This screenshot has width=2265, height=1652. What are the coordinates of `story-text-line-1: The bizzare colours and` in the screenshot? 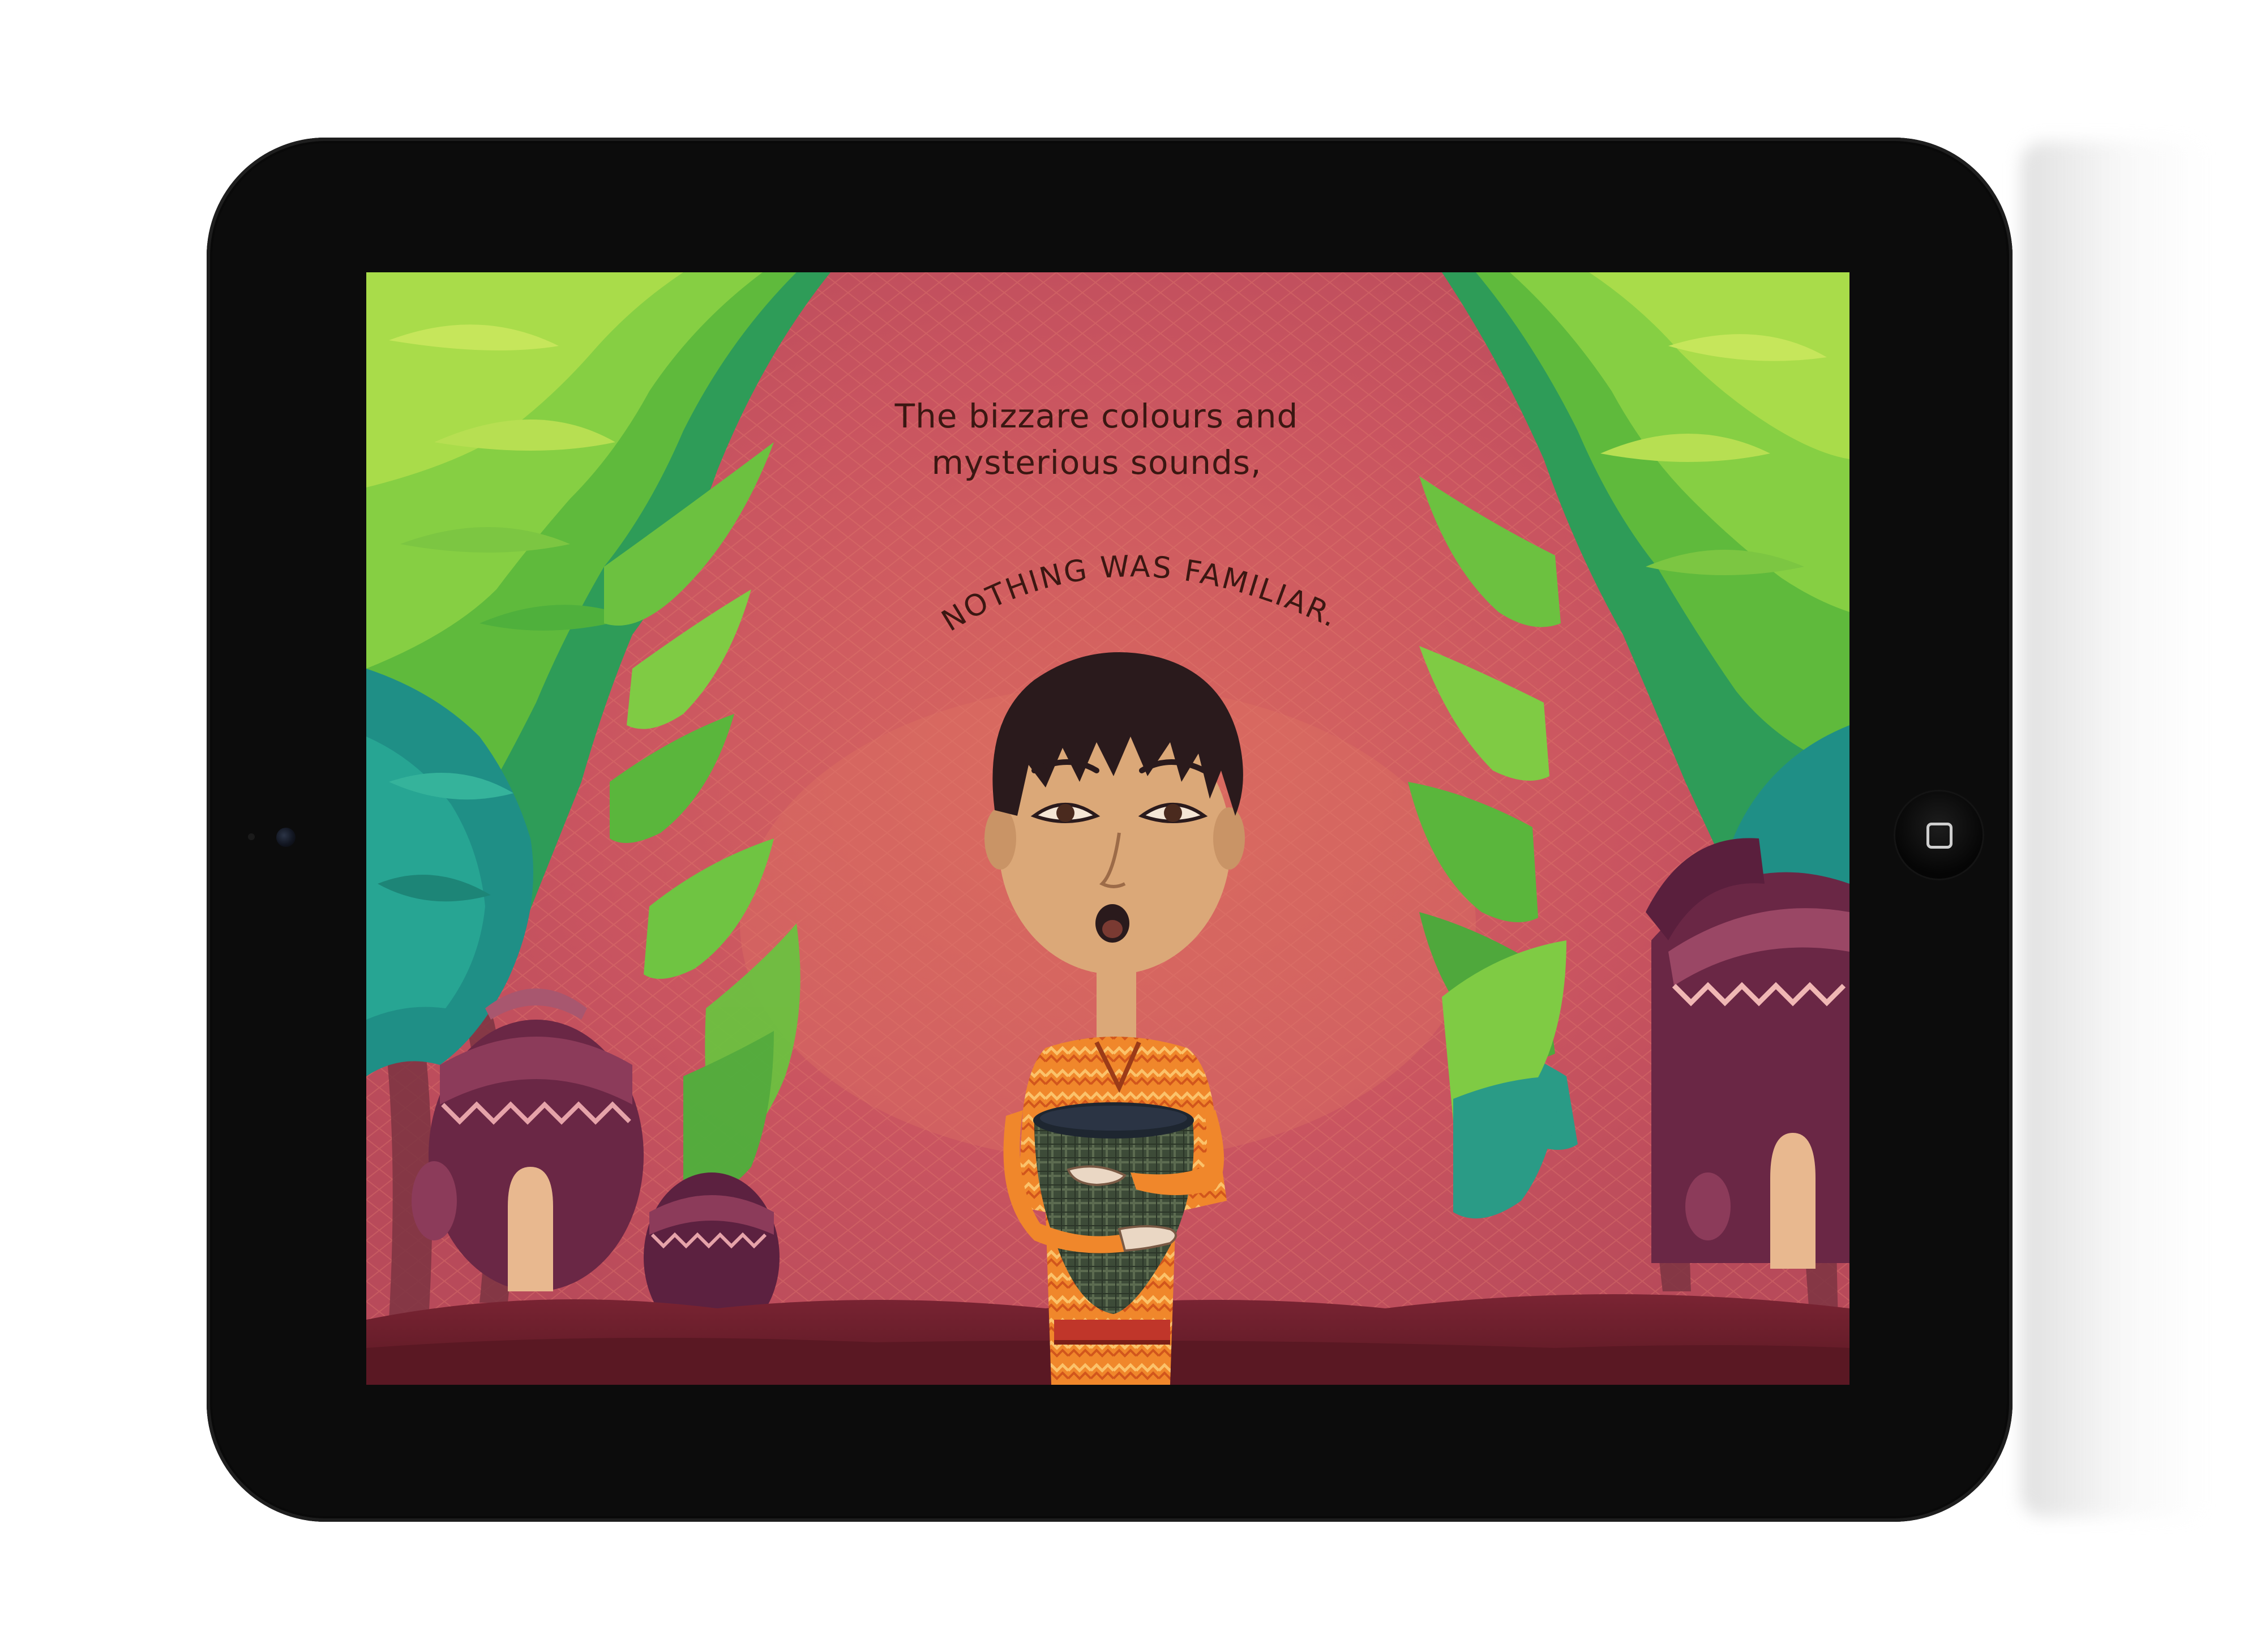 It's located at (1096, 416).